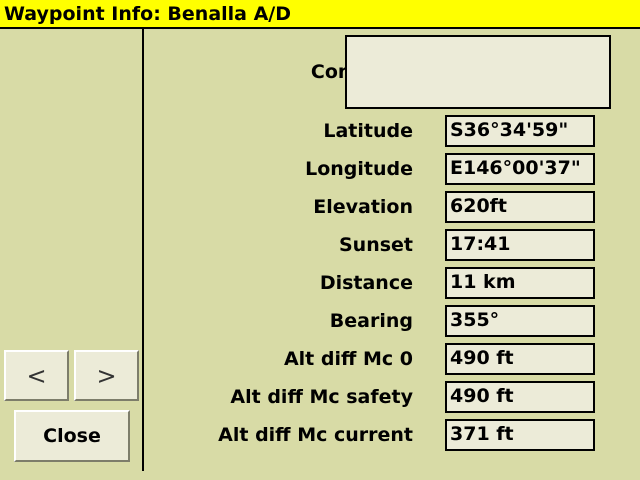 The width and height of the screenshot is (640, 480). What do you see at coordinates (72, 436) in the screenshot?
I see `close-button: Close` at bounding box center [72, 436].